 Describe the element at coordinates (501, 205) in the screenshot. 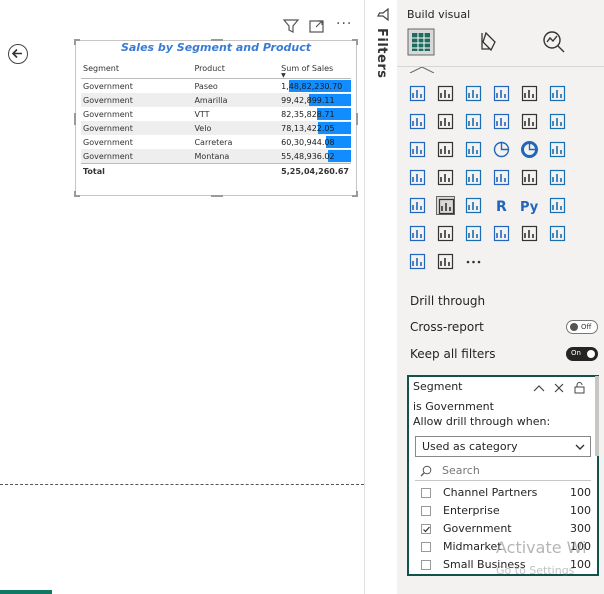

I see `r-visual-icon: R` at that location.